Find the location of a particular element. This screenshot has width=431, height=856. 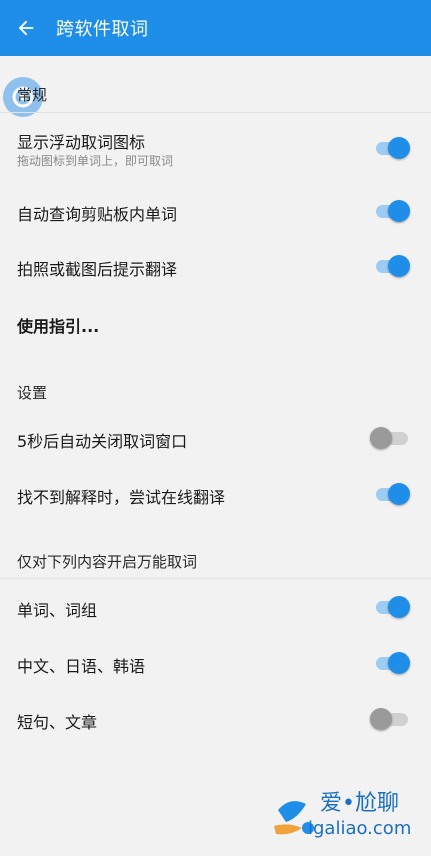

app-bar: 跨软件取词 is located at coordinates (215, 28).